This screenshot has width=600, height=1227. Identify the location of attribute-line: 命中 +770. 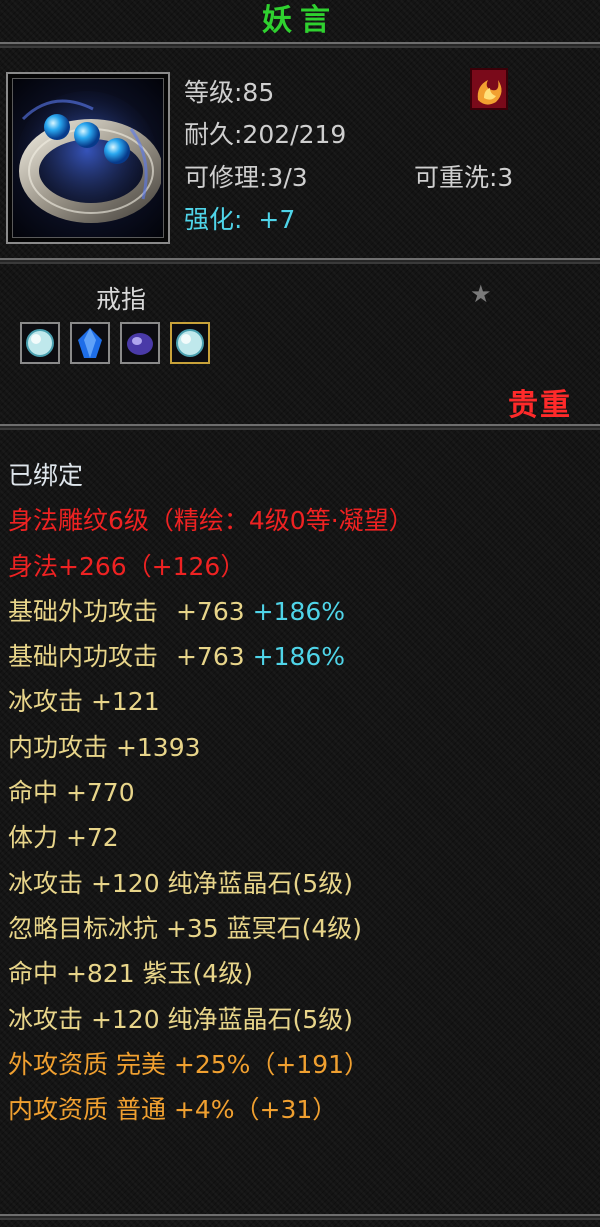
(71, 793).